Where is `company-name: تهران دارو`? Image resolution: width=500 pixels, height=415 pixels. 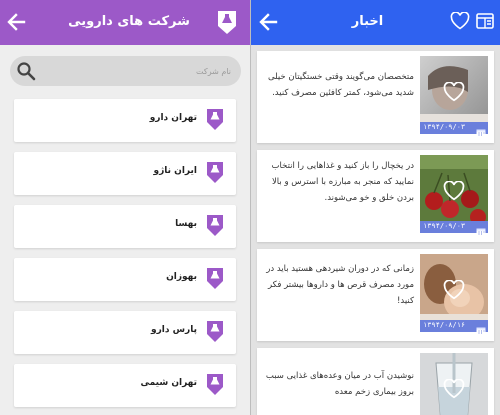 company-name: تهران دارو is located at coordinates (173, 118).